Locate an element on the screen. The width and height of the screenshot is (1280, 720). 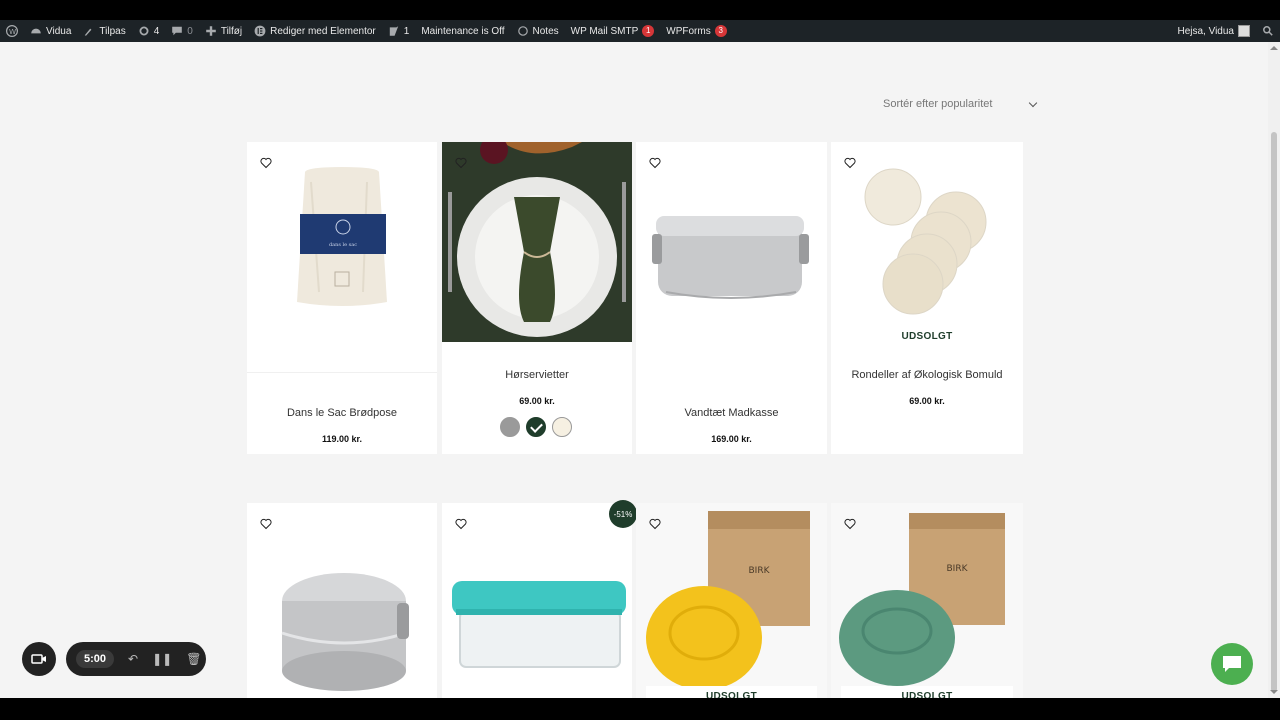
search-icon is located at coordinates (1268, 31).